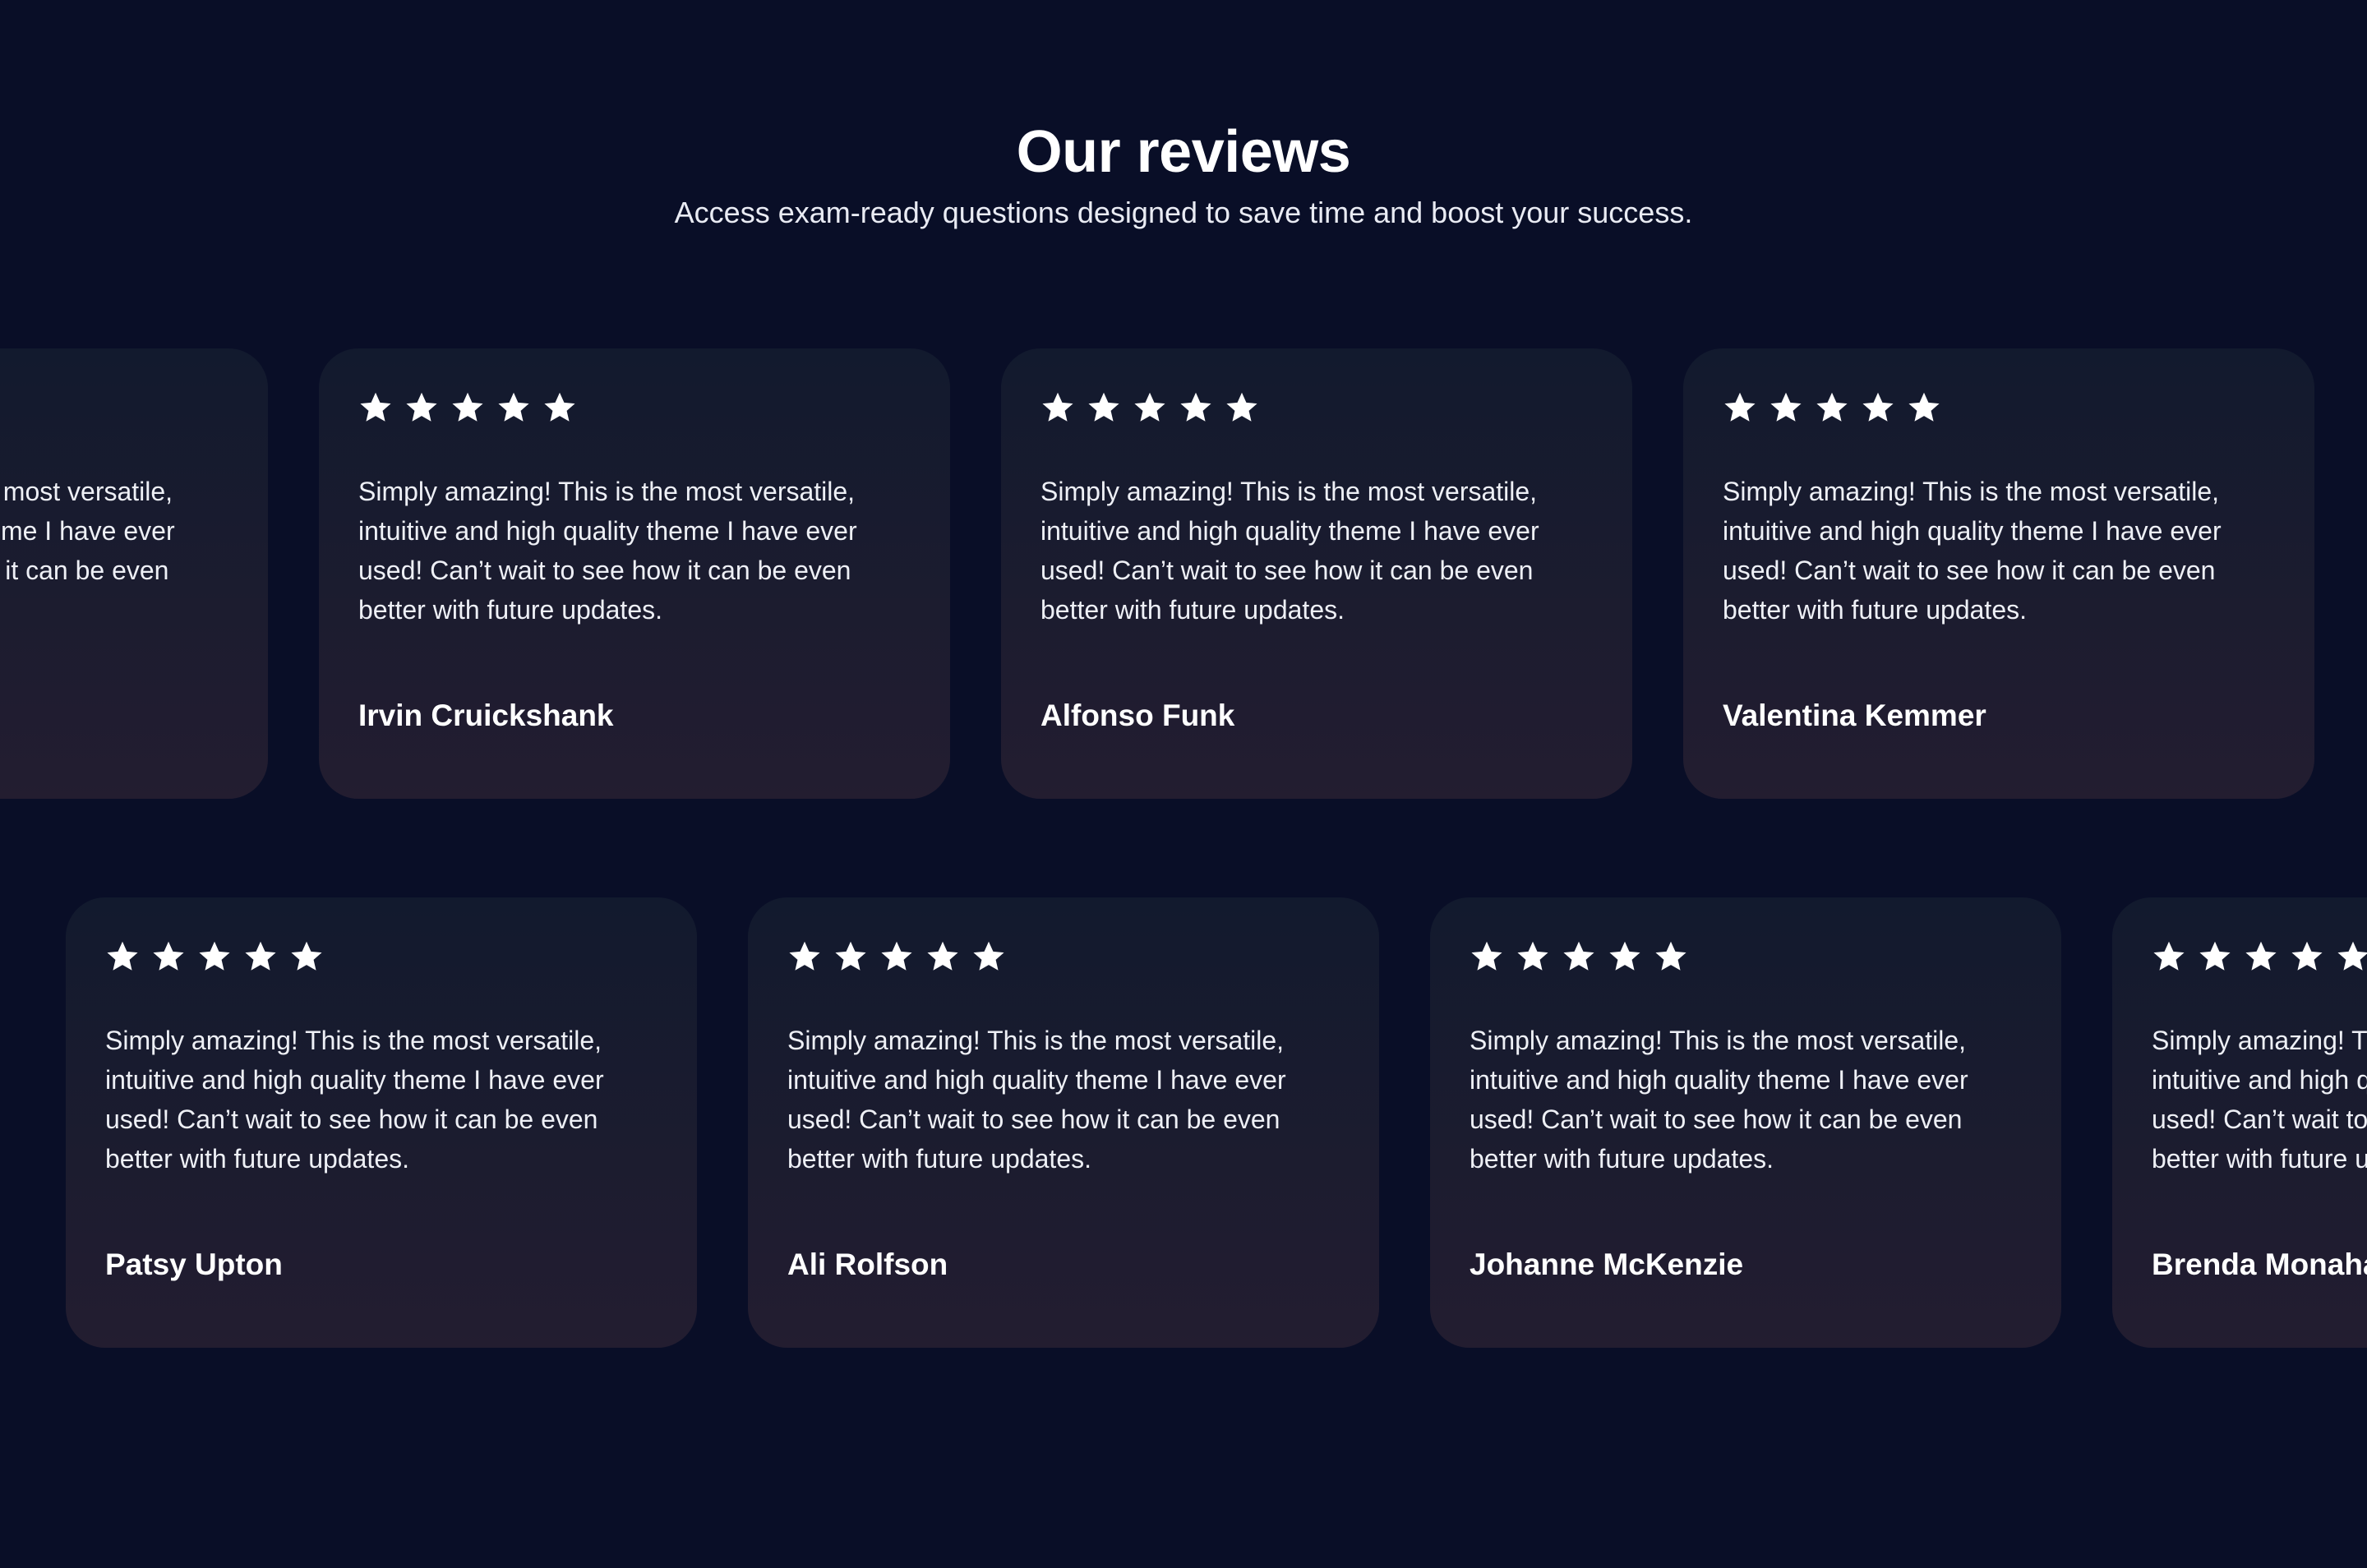  What do you see at coordinates (867, 1264) in the screenshot?
I see `reviewer-name: Ali Rolfson` at bounding box center [867, 1264].